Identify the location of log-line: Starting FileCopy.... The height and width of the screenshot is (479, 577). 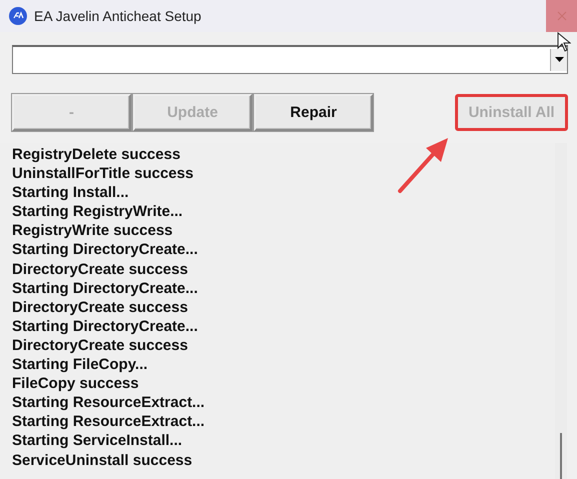
(80, 364).